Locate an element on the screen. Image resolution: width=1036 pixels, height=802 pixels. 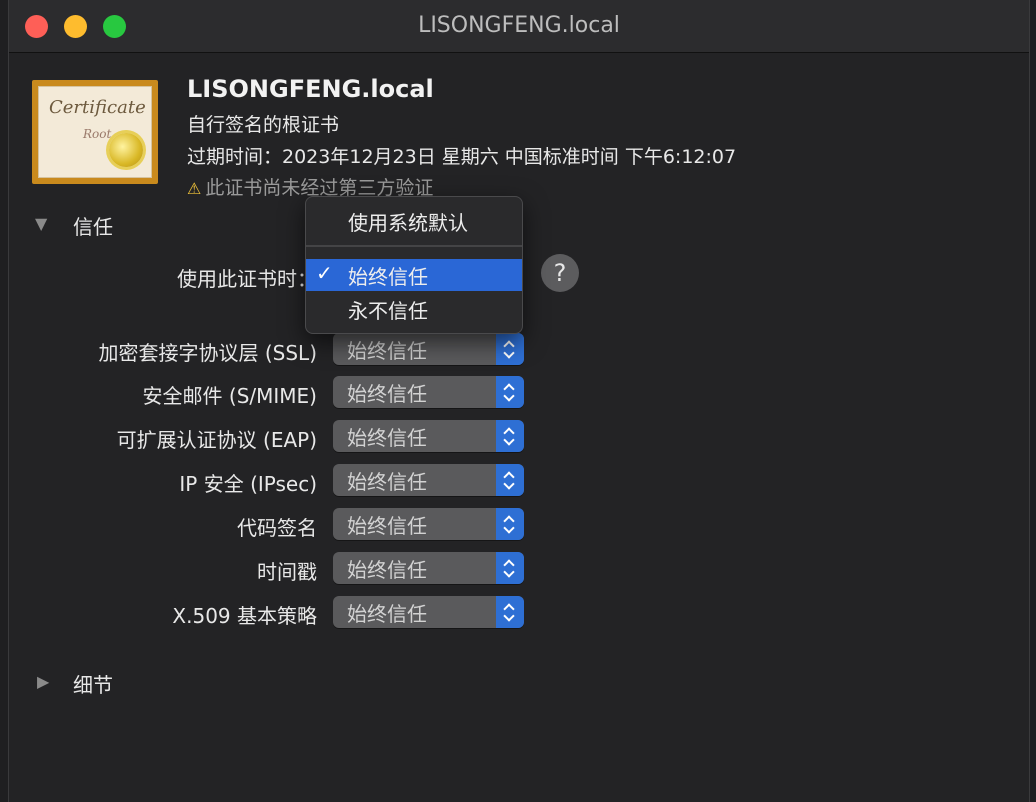
code-signing-popup-value: 始终信任 is located at coordinates (387, 526).